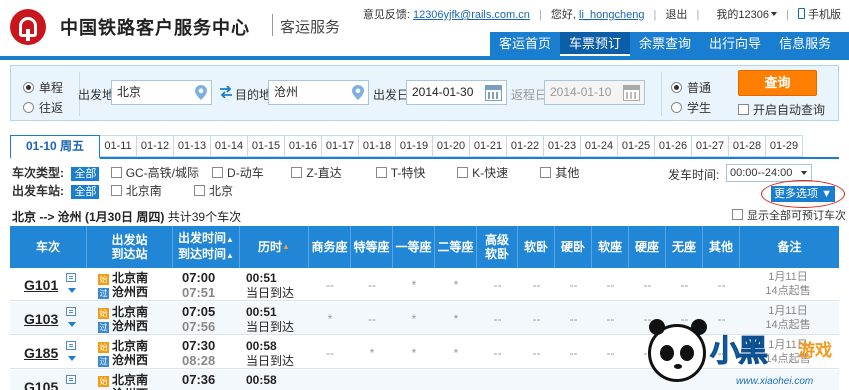  Describe the element at coordinates (129, 92) in the screenshot. I see `from-station-value: 北京` at that location.